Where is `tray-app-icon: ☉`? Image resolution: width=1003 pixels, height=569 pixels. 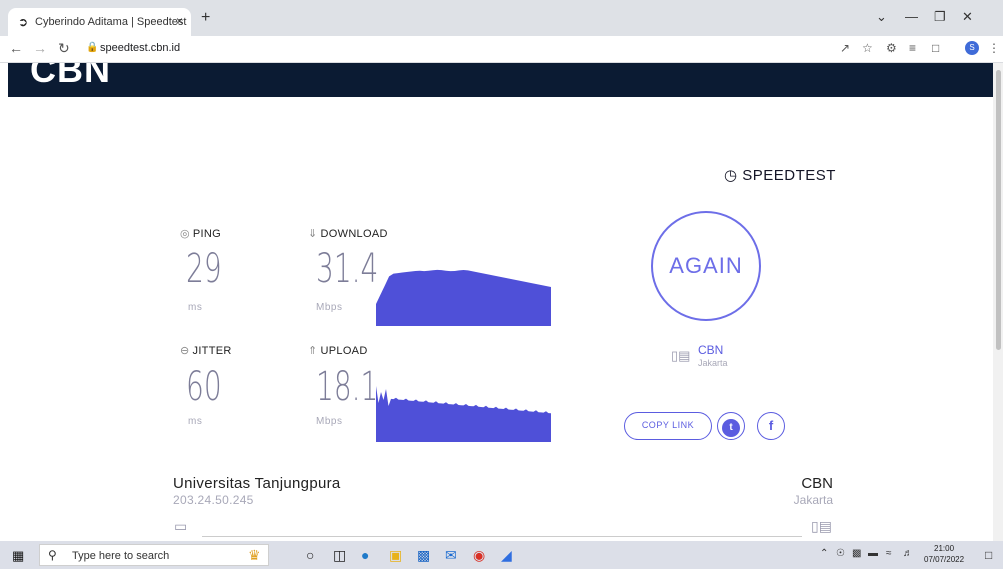
tray-app-icon: ☉ is located at coordinates (840, 553).